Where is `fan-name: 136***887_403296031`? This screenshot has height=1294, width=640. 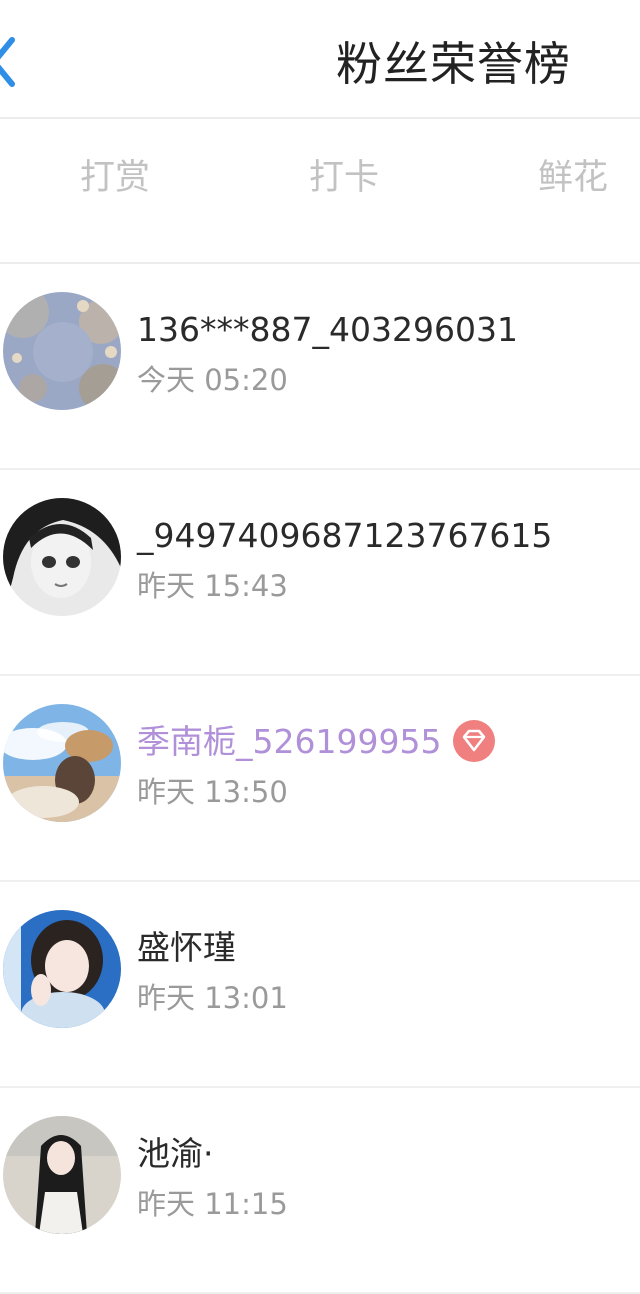
fan-name: 136***887_403296031 is located at coordinates (327, 329).